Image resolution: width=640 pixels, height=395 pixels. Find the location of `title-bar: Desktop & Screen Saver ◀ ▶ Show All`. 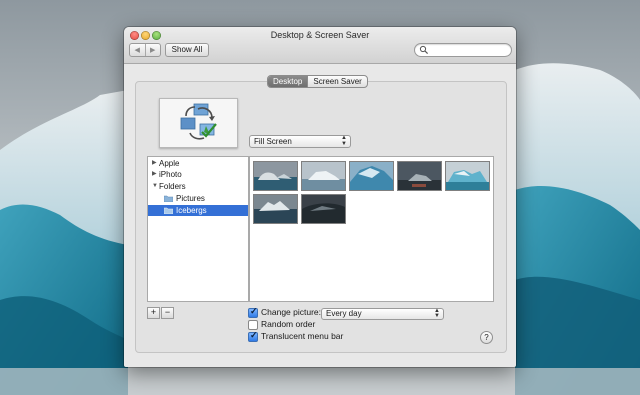

title-bar: Desktop & Screen Saver ◀ ▶ Show All is located at coordinates (320, 45).